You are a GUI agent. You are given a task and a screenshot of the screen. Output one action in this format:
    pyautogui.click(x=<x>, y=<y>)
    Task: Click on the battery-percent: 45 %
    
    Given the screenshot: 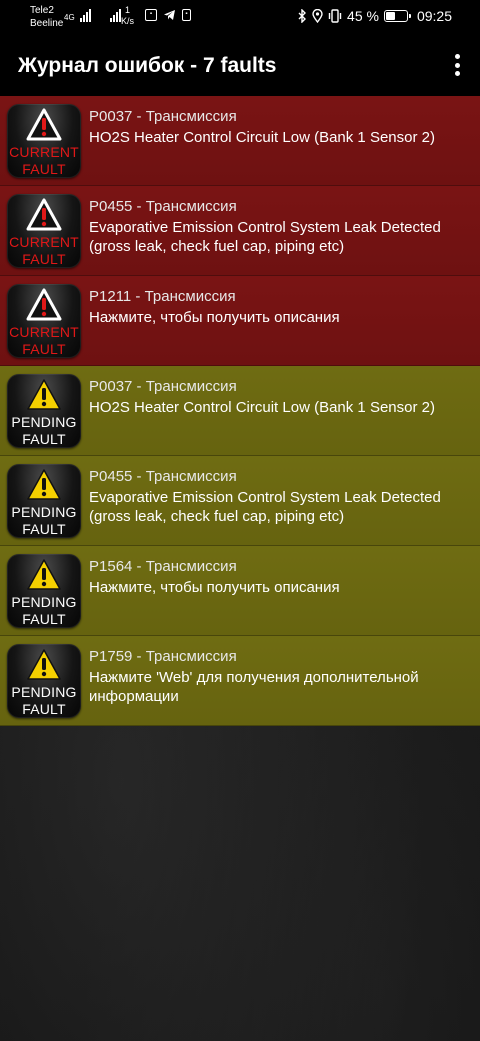 What is the action you would take?
    pyautogui.click(x=363, y=16)
    